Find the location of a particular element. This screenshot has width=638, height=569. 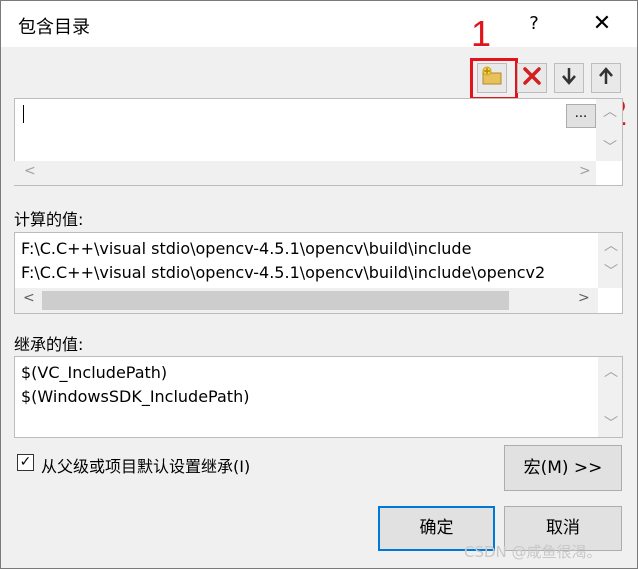

new-line-button is located at coordinates (492, 78).